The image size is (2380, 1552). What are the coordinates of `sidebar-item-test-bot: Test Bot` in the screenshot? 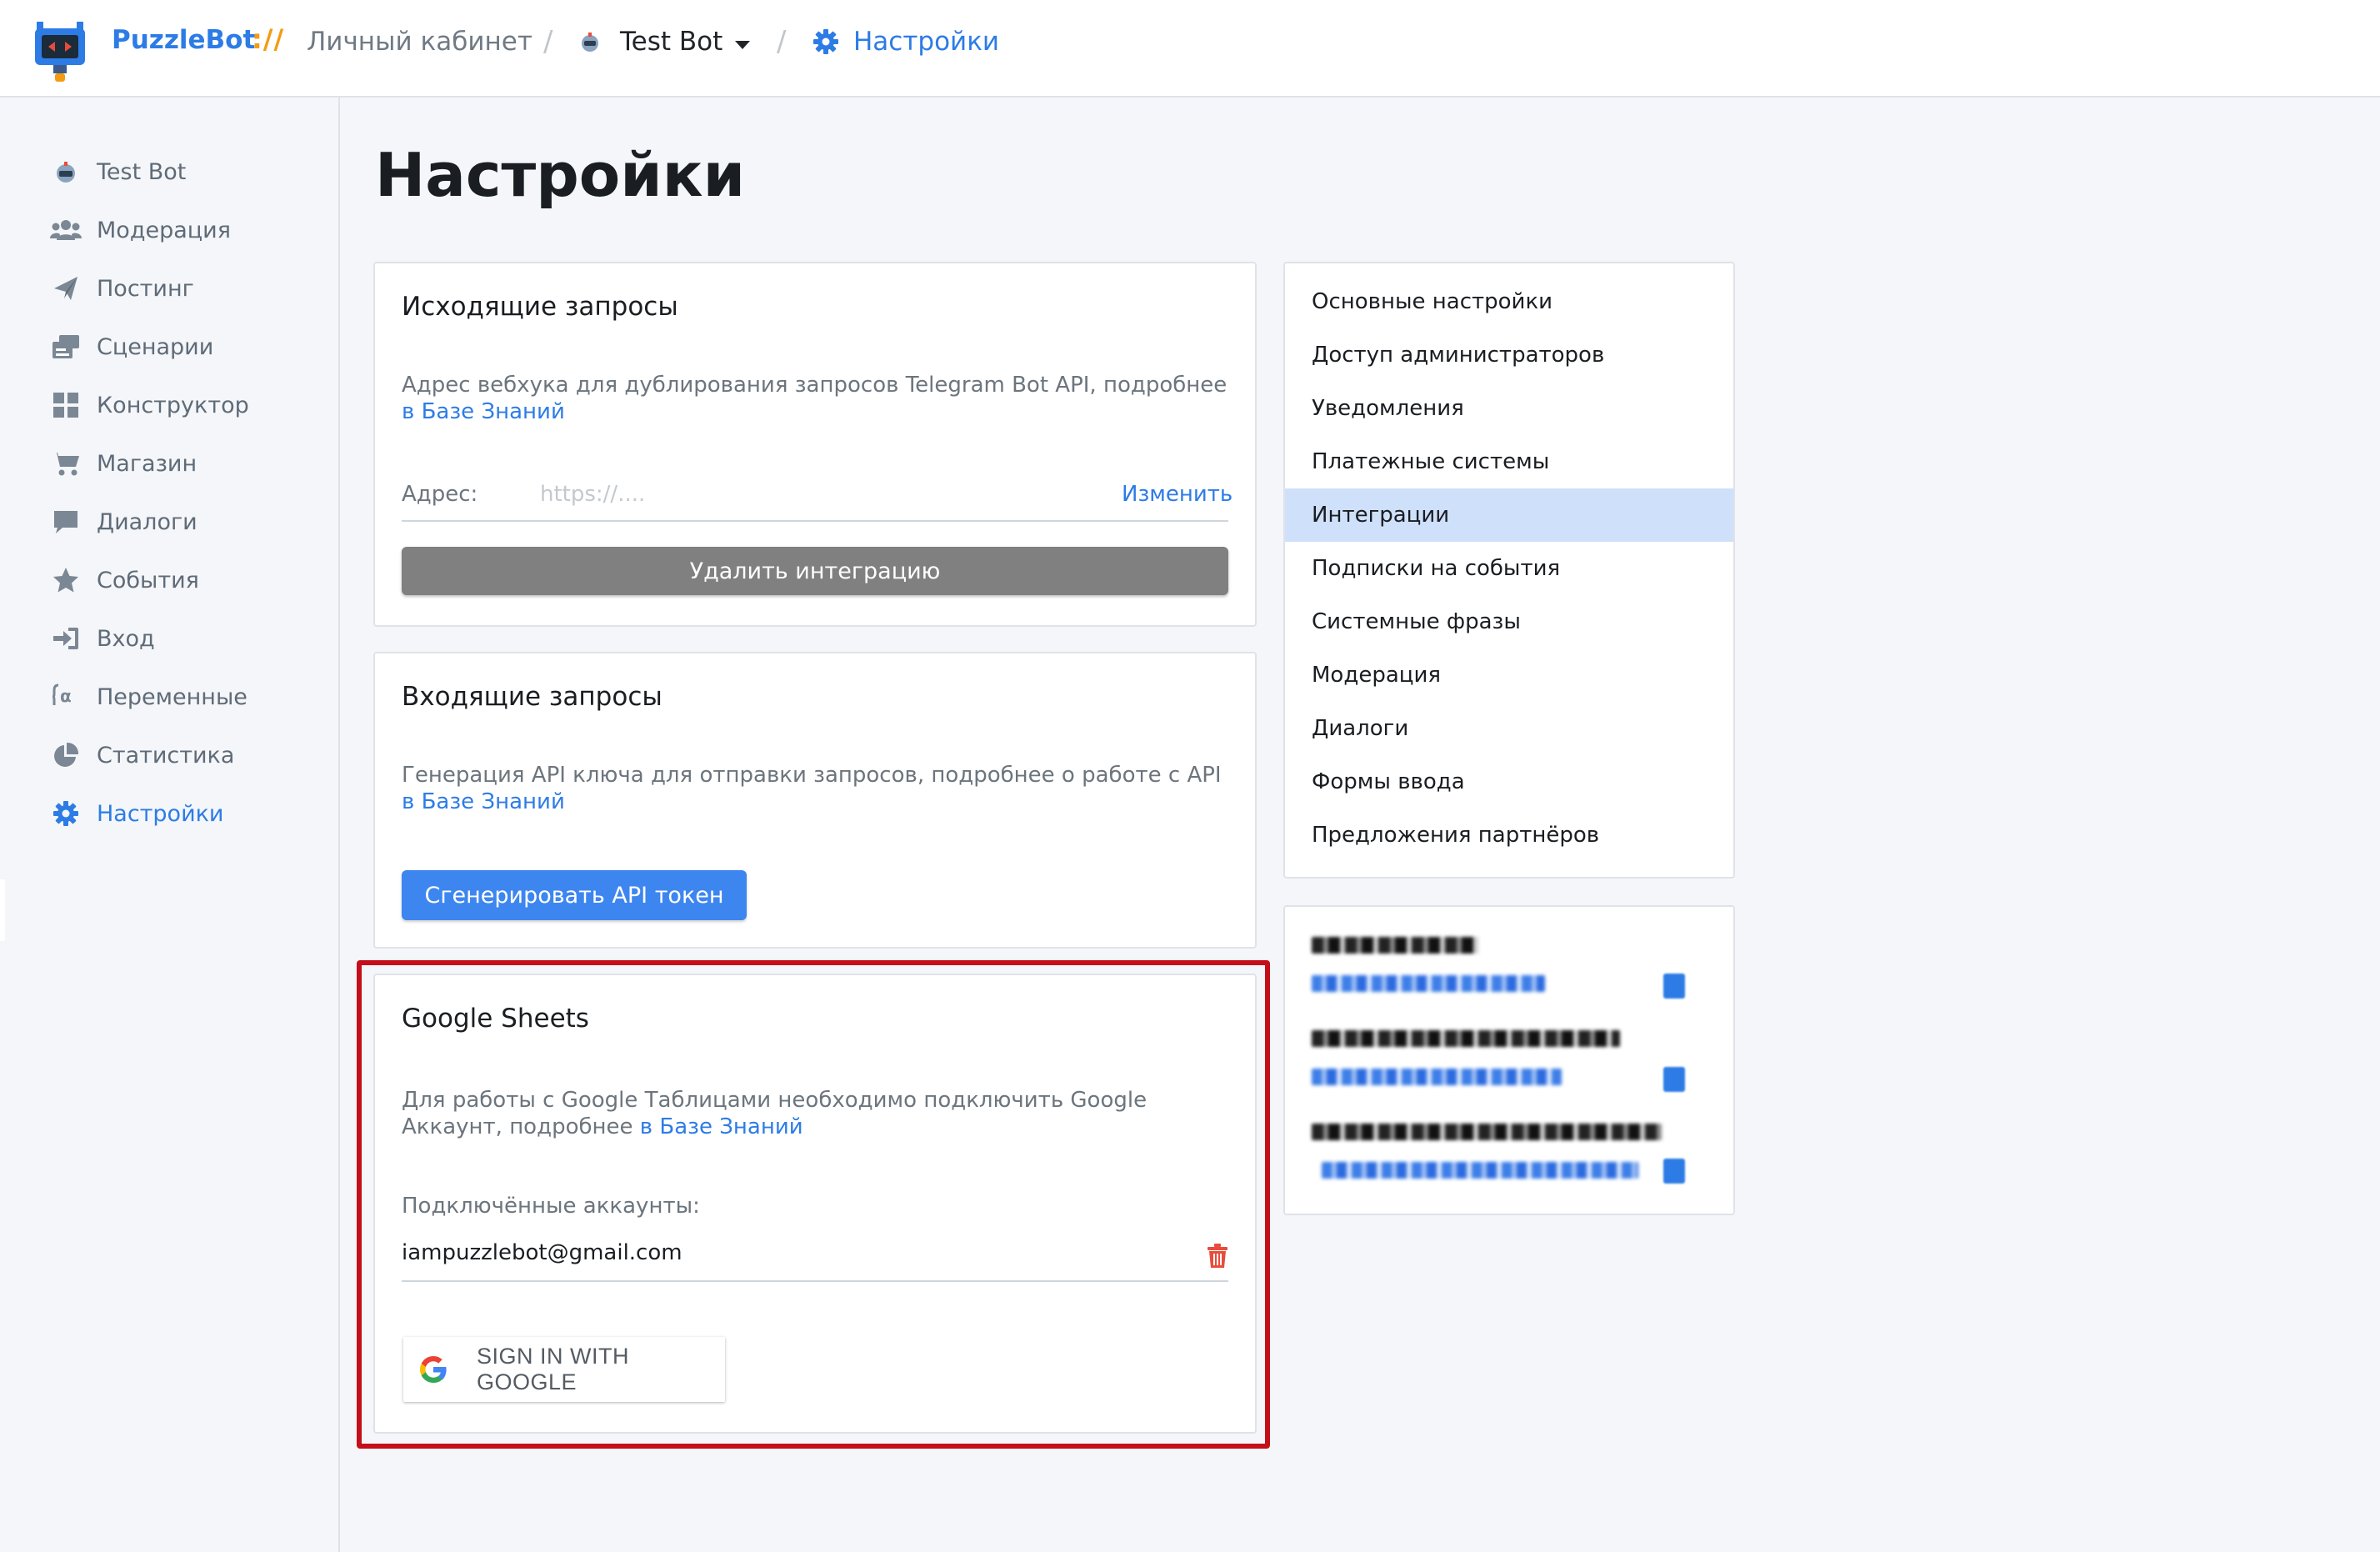 It's located at (187, 172).